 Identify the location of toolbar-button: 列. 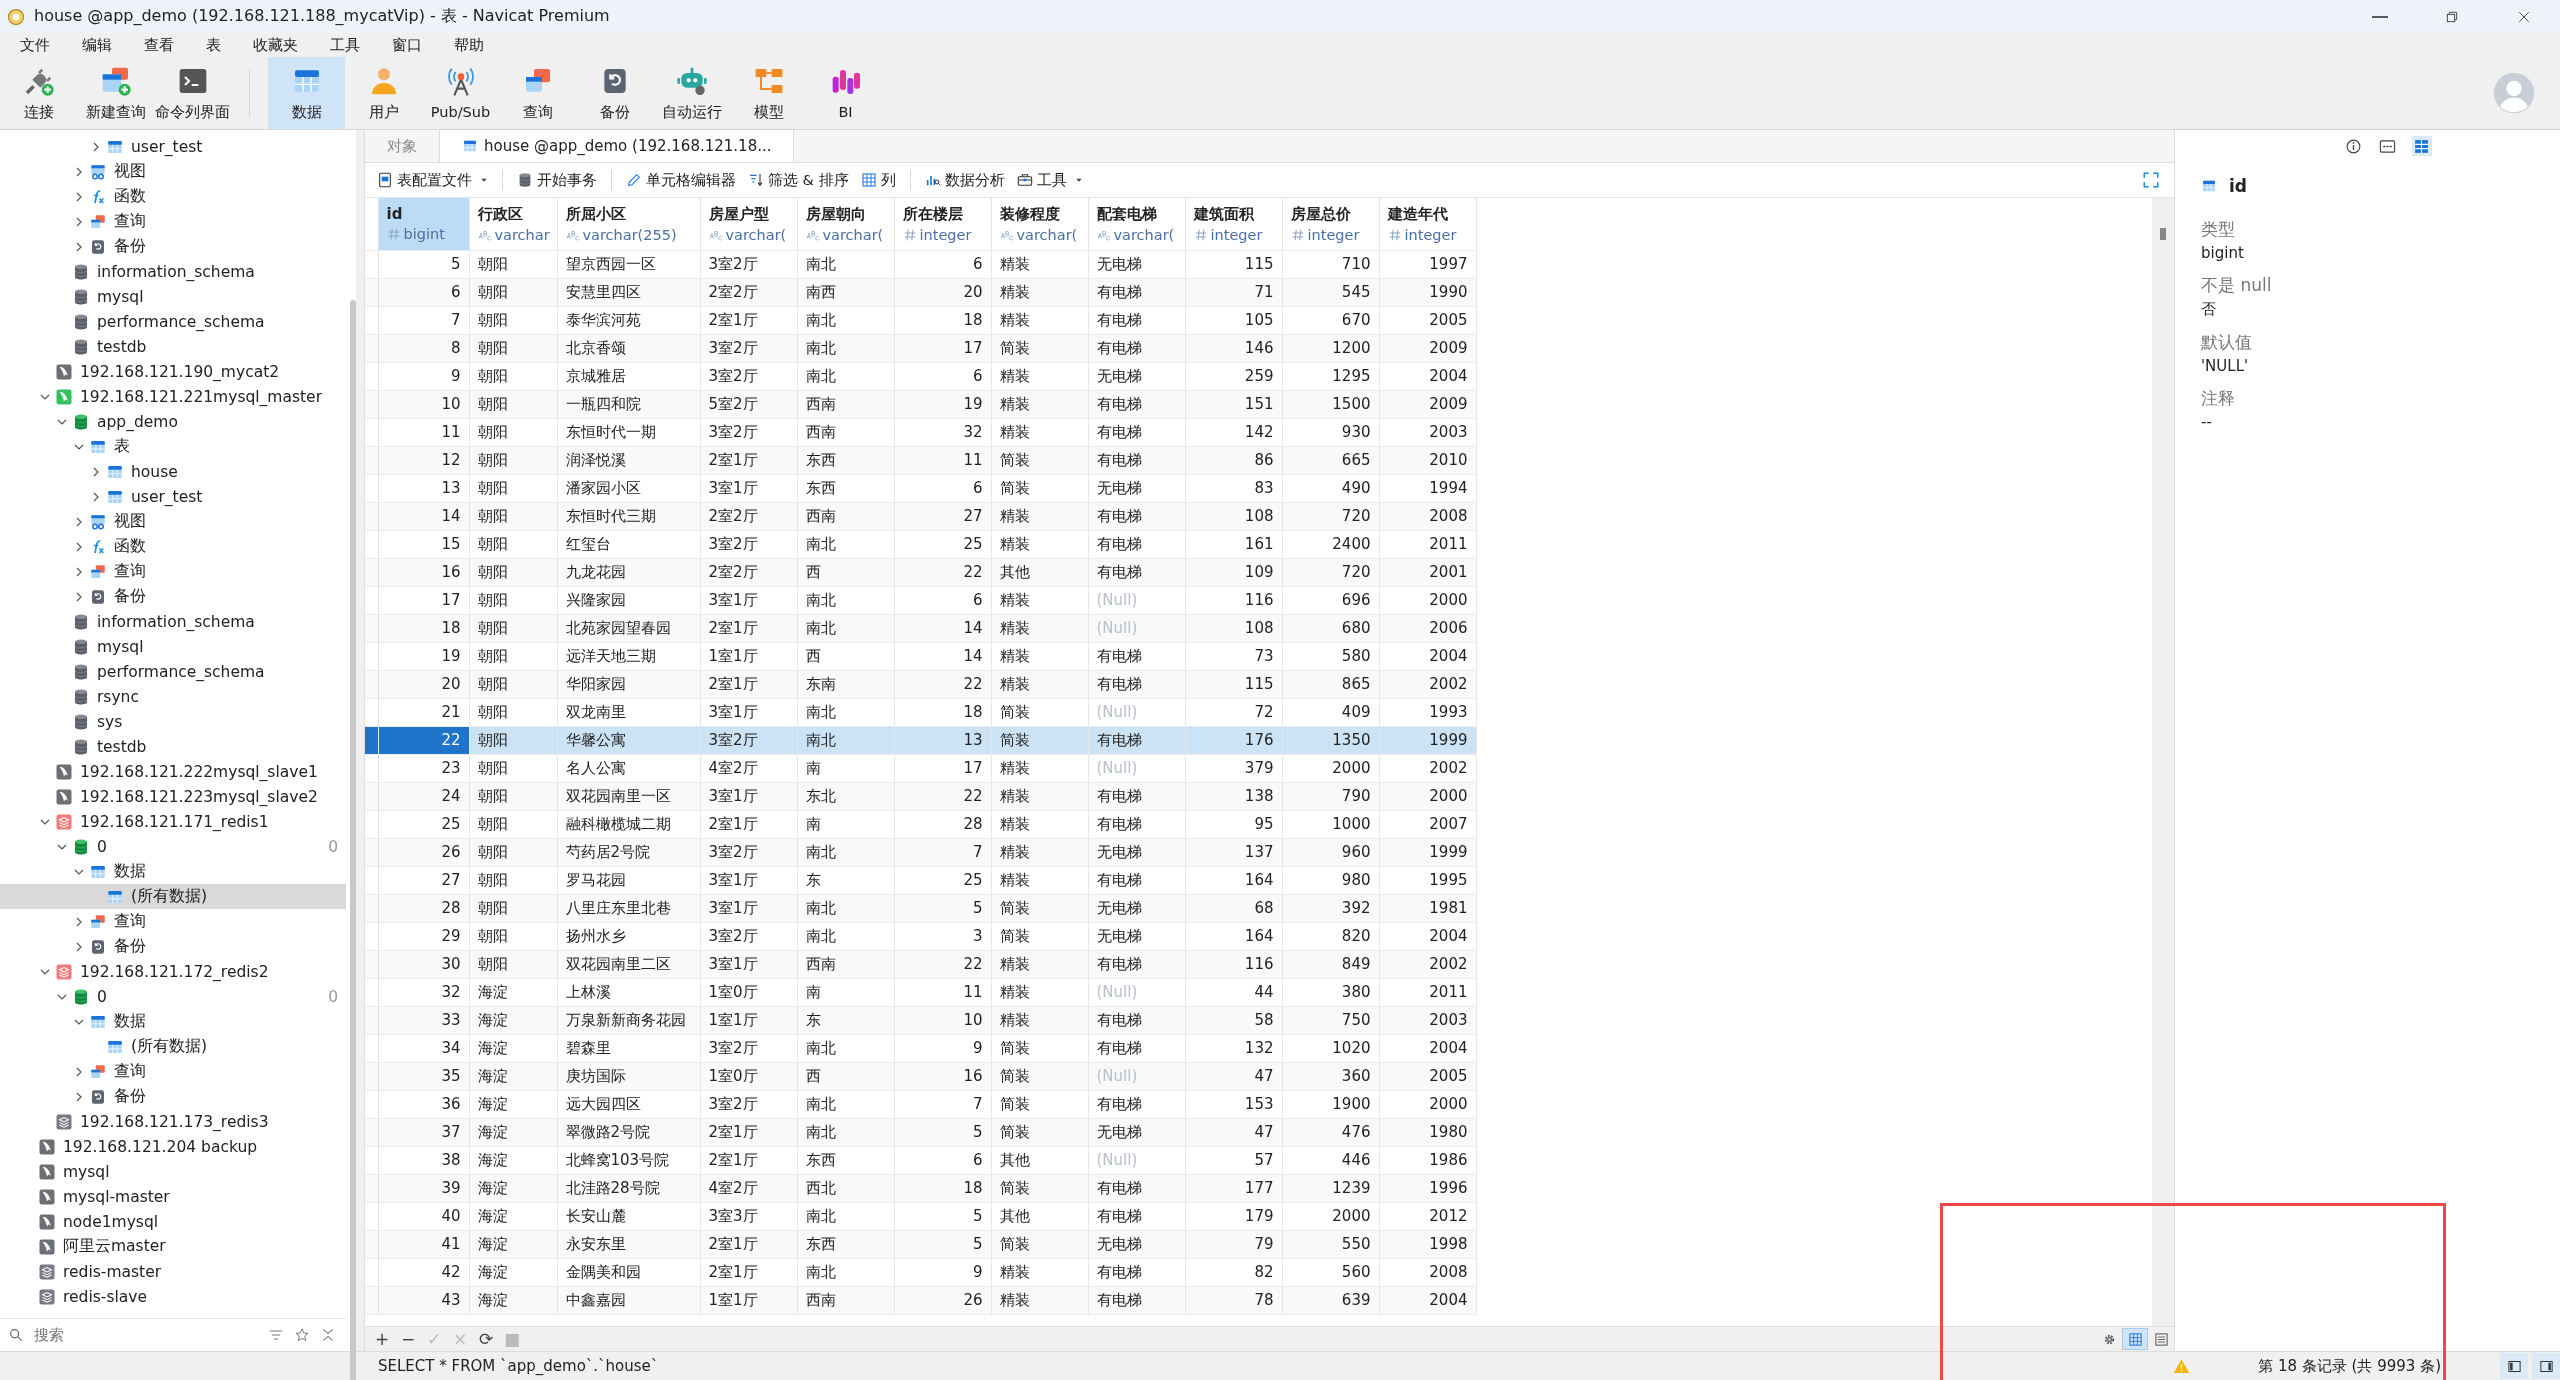
(878, 180).